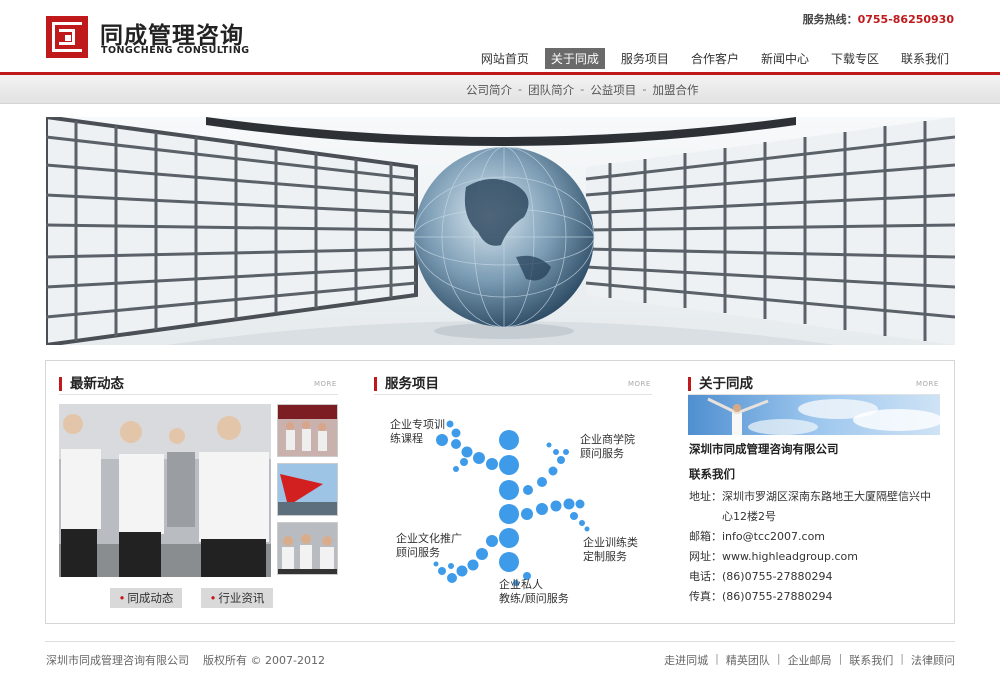 This screenshot has width=1000, height=691. I want to click on contact-fax: 传真：(86)0755-27880294, so click(761, 596).